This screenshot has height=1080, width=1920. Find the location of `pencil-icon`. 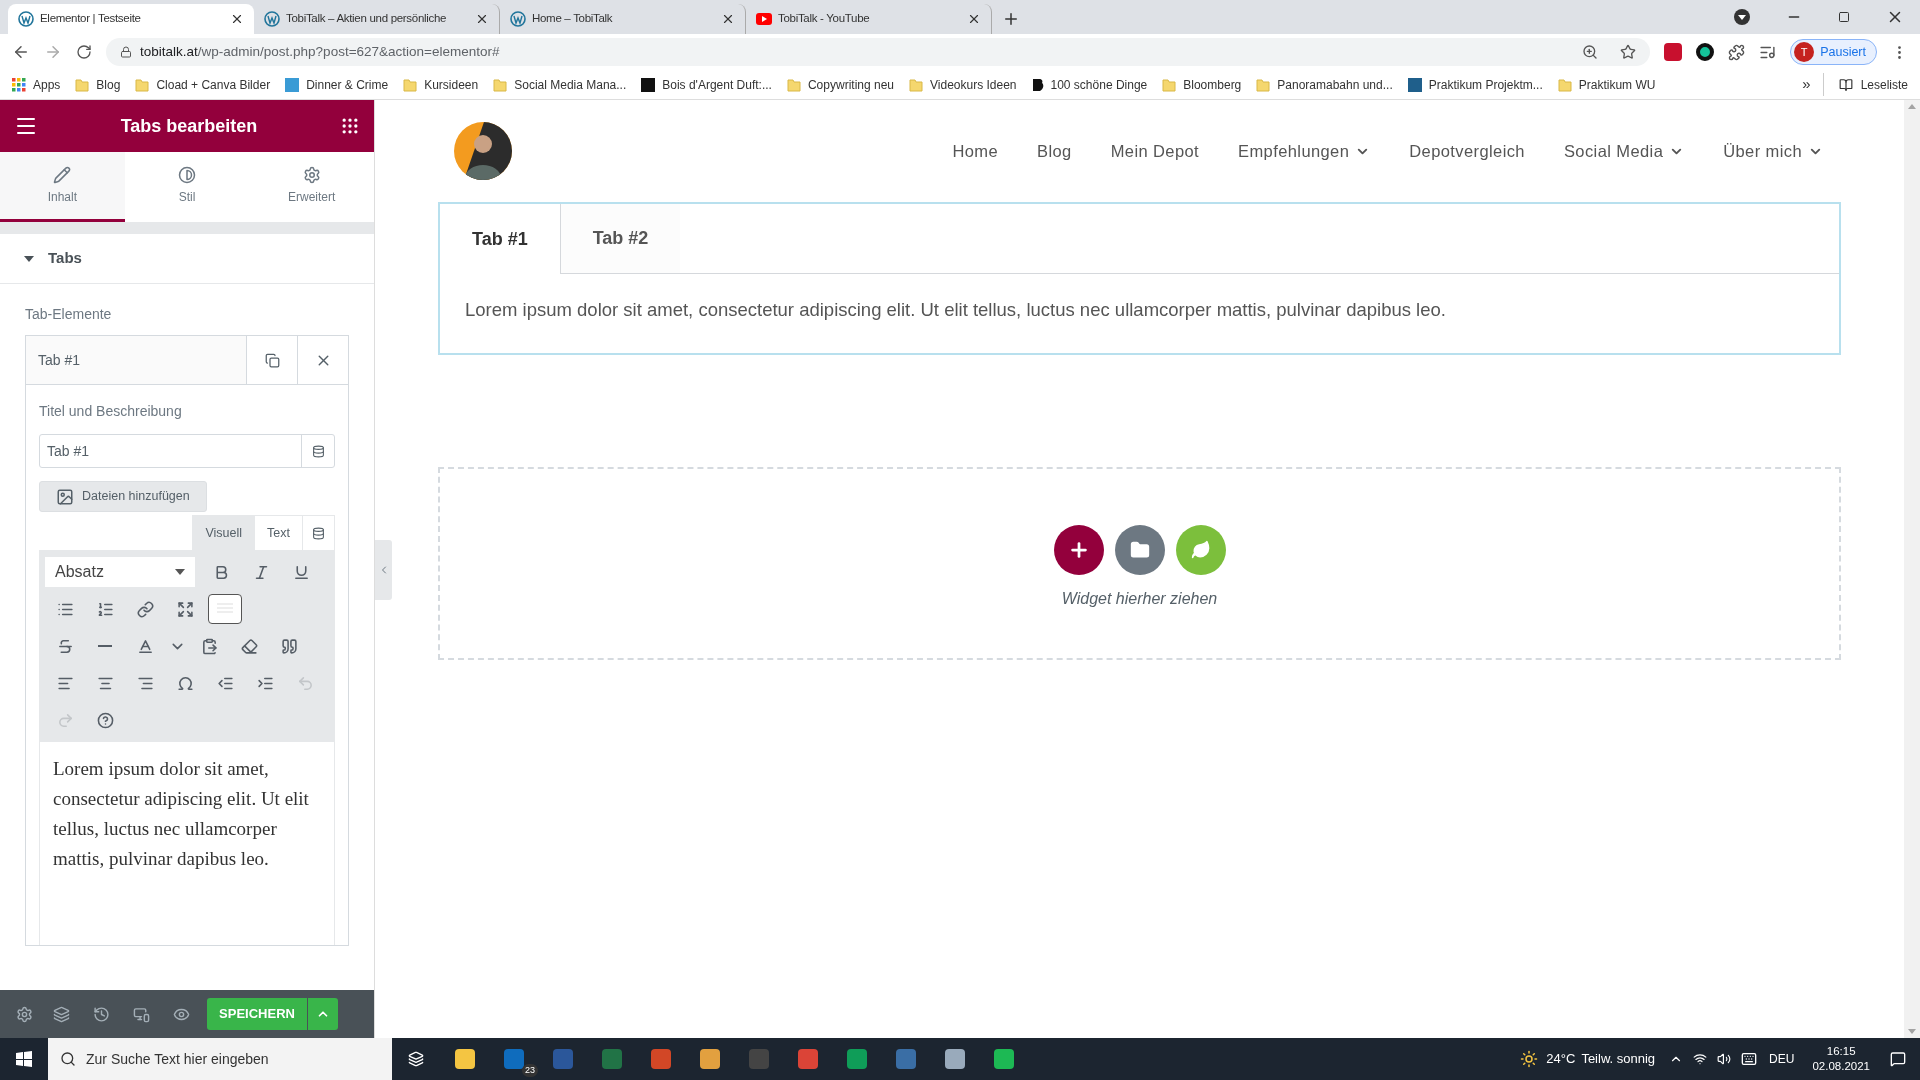

pencil-icon is located at coordinates (62, 174).